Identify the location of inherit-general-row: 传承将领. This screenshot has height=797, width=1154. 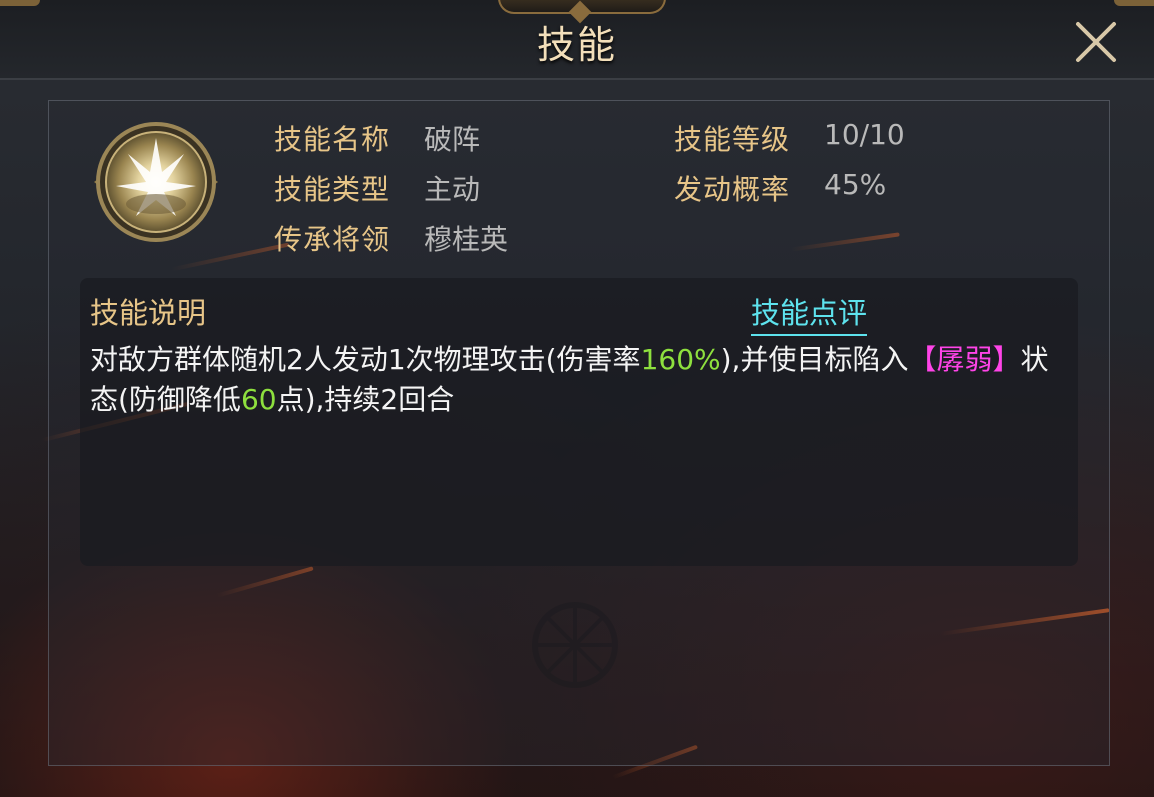
(332, 238).